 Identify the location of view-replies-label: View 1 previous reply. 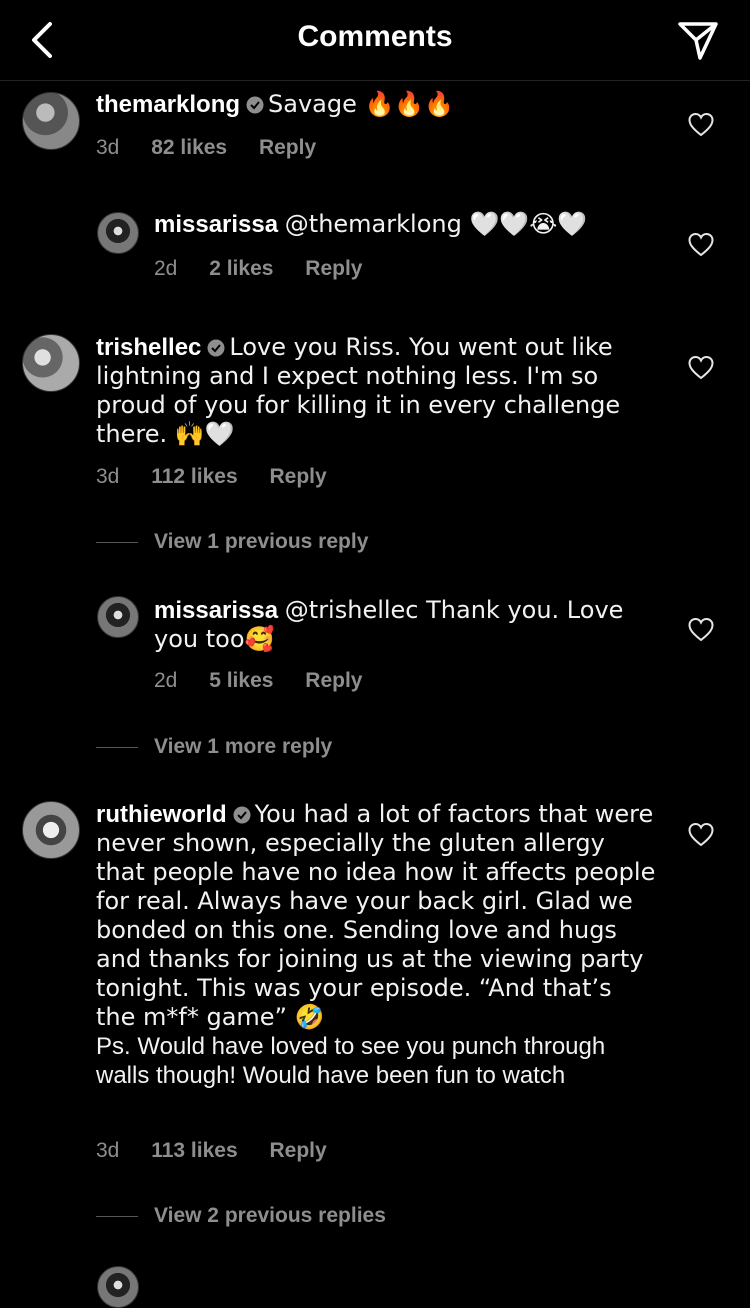
(261, 541).